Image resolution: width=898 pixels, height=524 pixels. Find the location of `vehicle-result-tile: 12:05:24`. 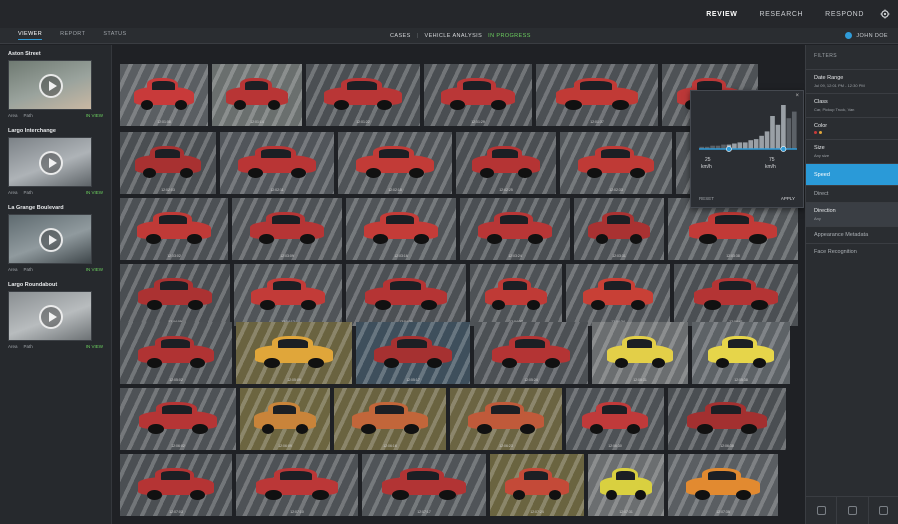

vehicle-result-tile: 12:05:24 is located at coordinates (531, 353).